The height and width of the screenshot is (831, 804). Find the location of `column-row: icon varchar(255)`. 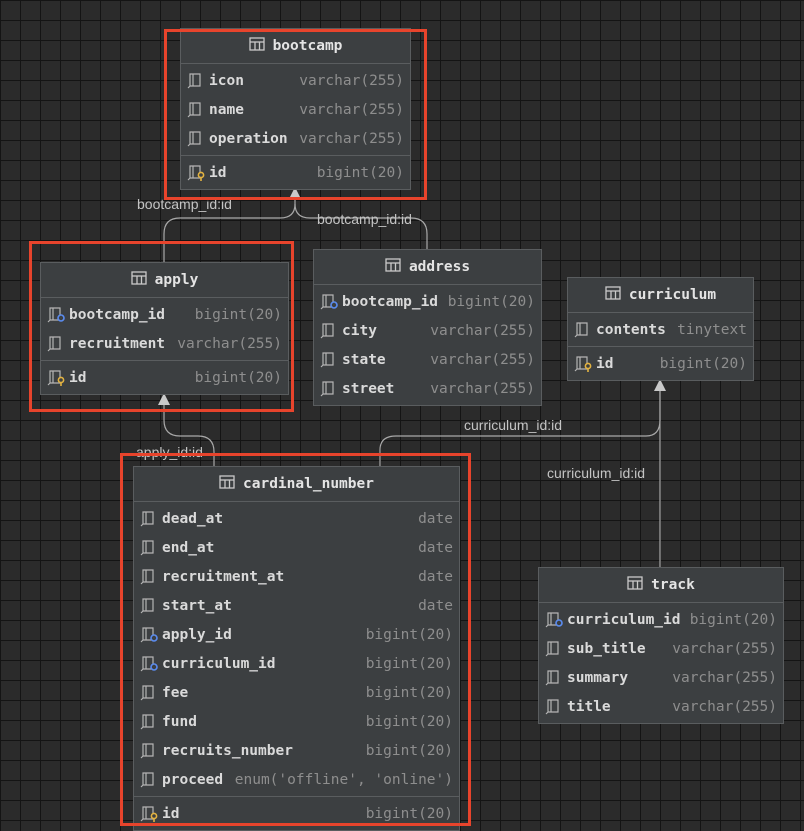

column-row: icon varchar(255) is located at coordinates (295, 80).